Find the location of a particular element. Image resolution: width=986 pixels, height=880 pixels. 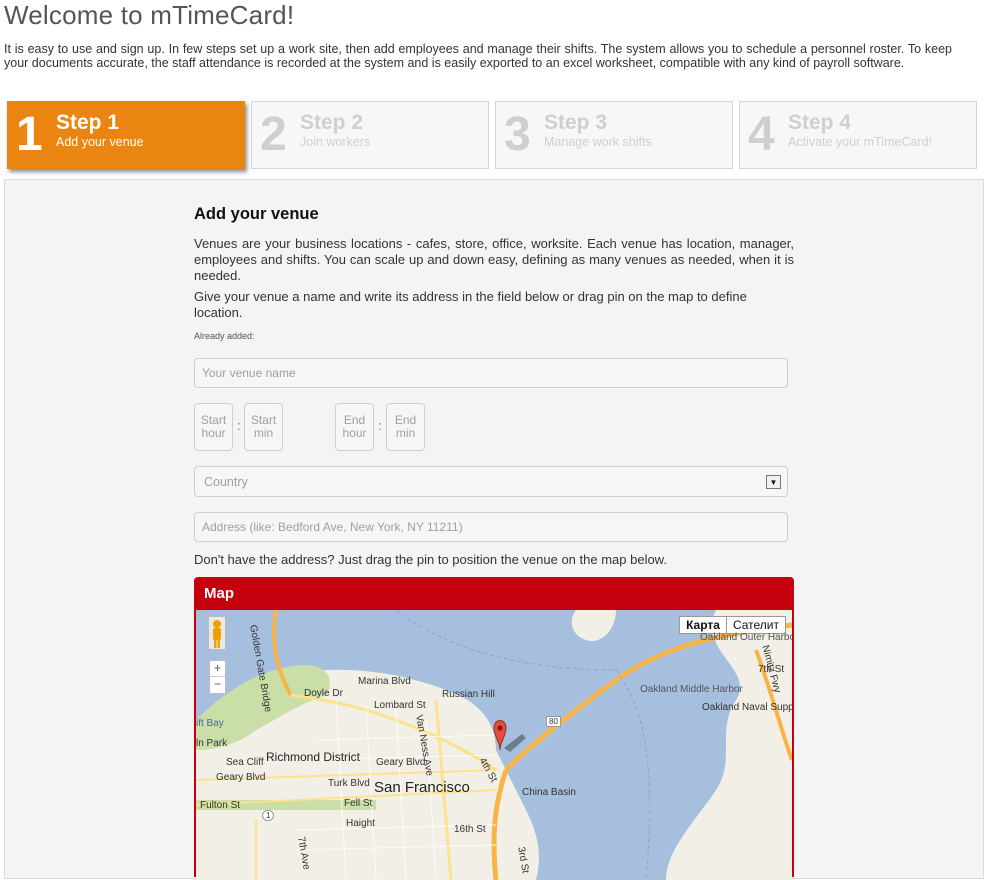

map-label: San Francisco is located at coordinates (422, 787).